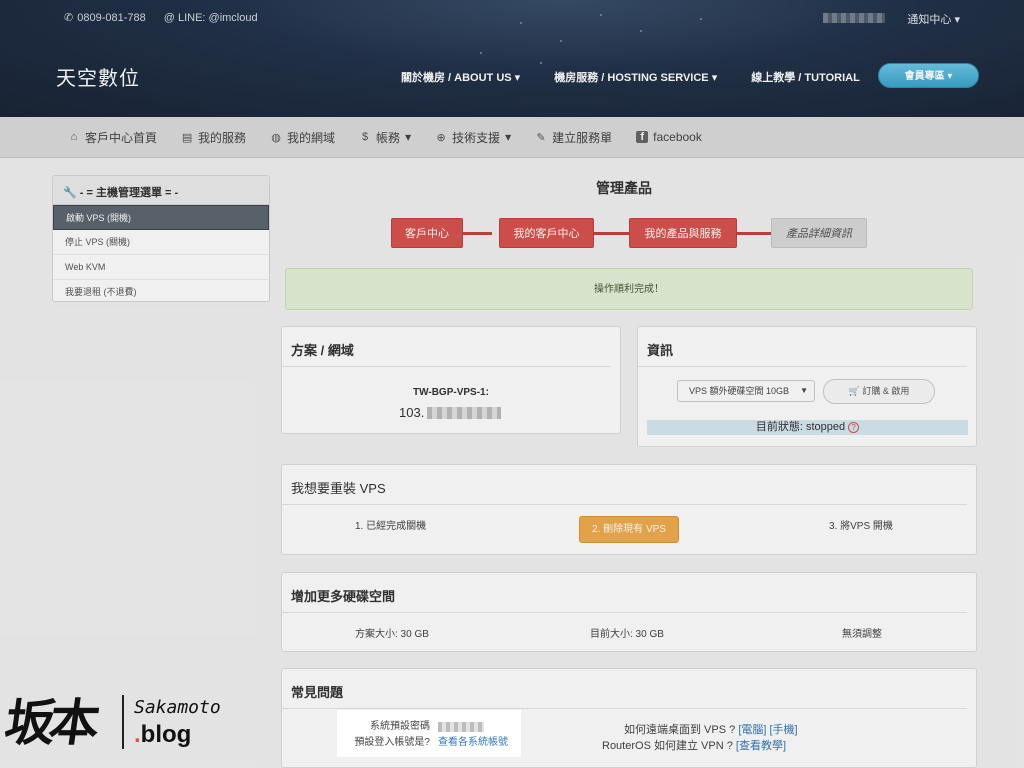 This screenshot has height=768, width=1024. I want to click on status-bar: 目前狀態: stopped?, so click(807, 427).